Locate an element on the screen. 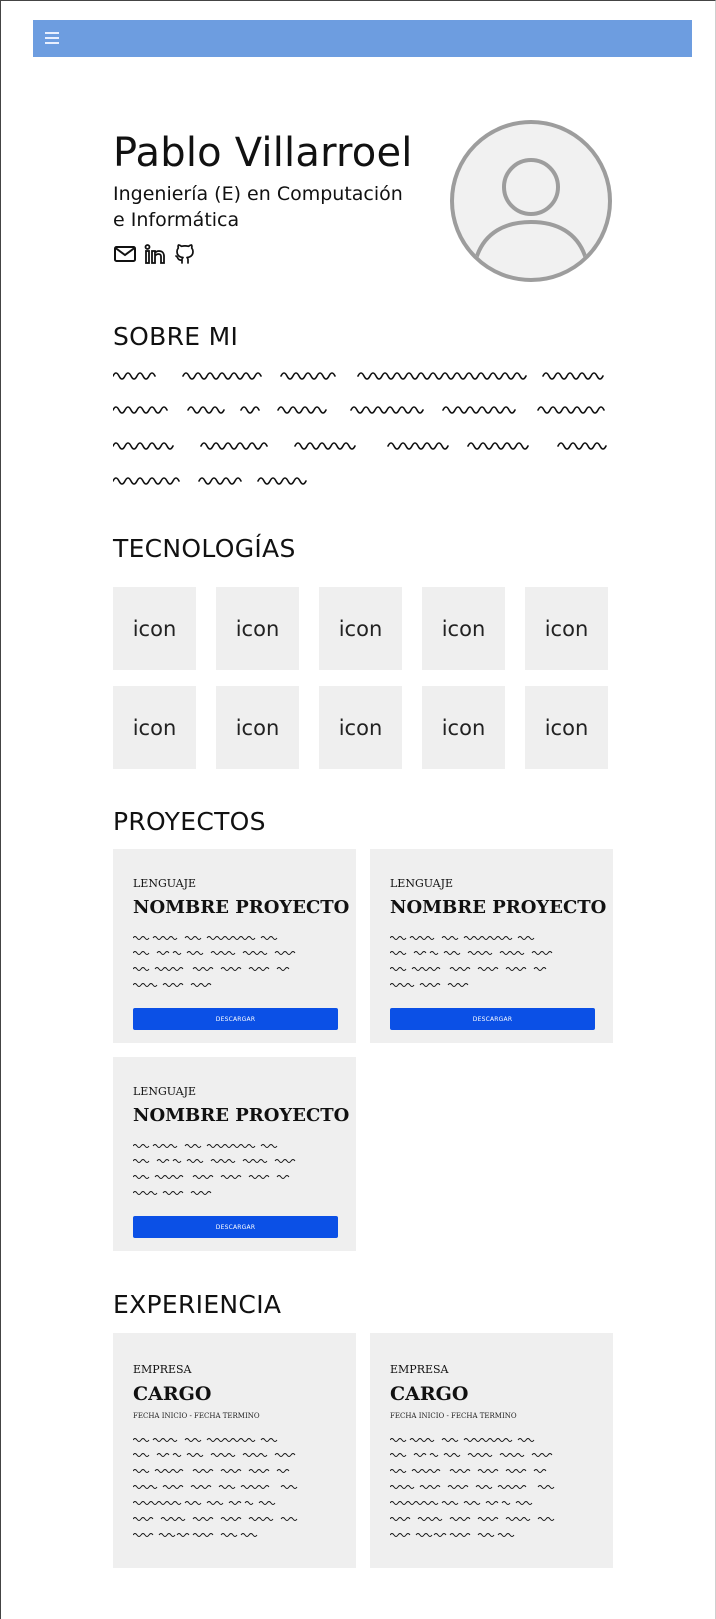 The height and width of the screenshot is (1619, 716). experience-title: EXPERIENCIA is located at coordinates (197, 1304).